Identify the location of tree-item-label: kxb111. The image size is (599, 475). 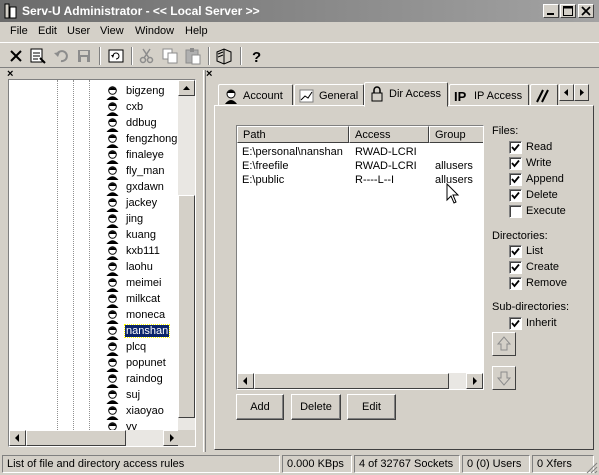
(143, 251).